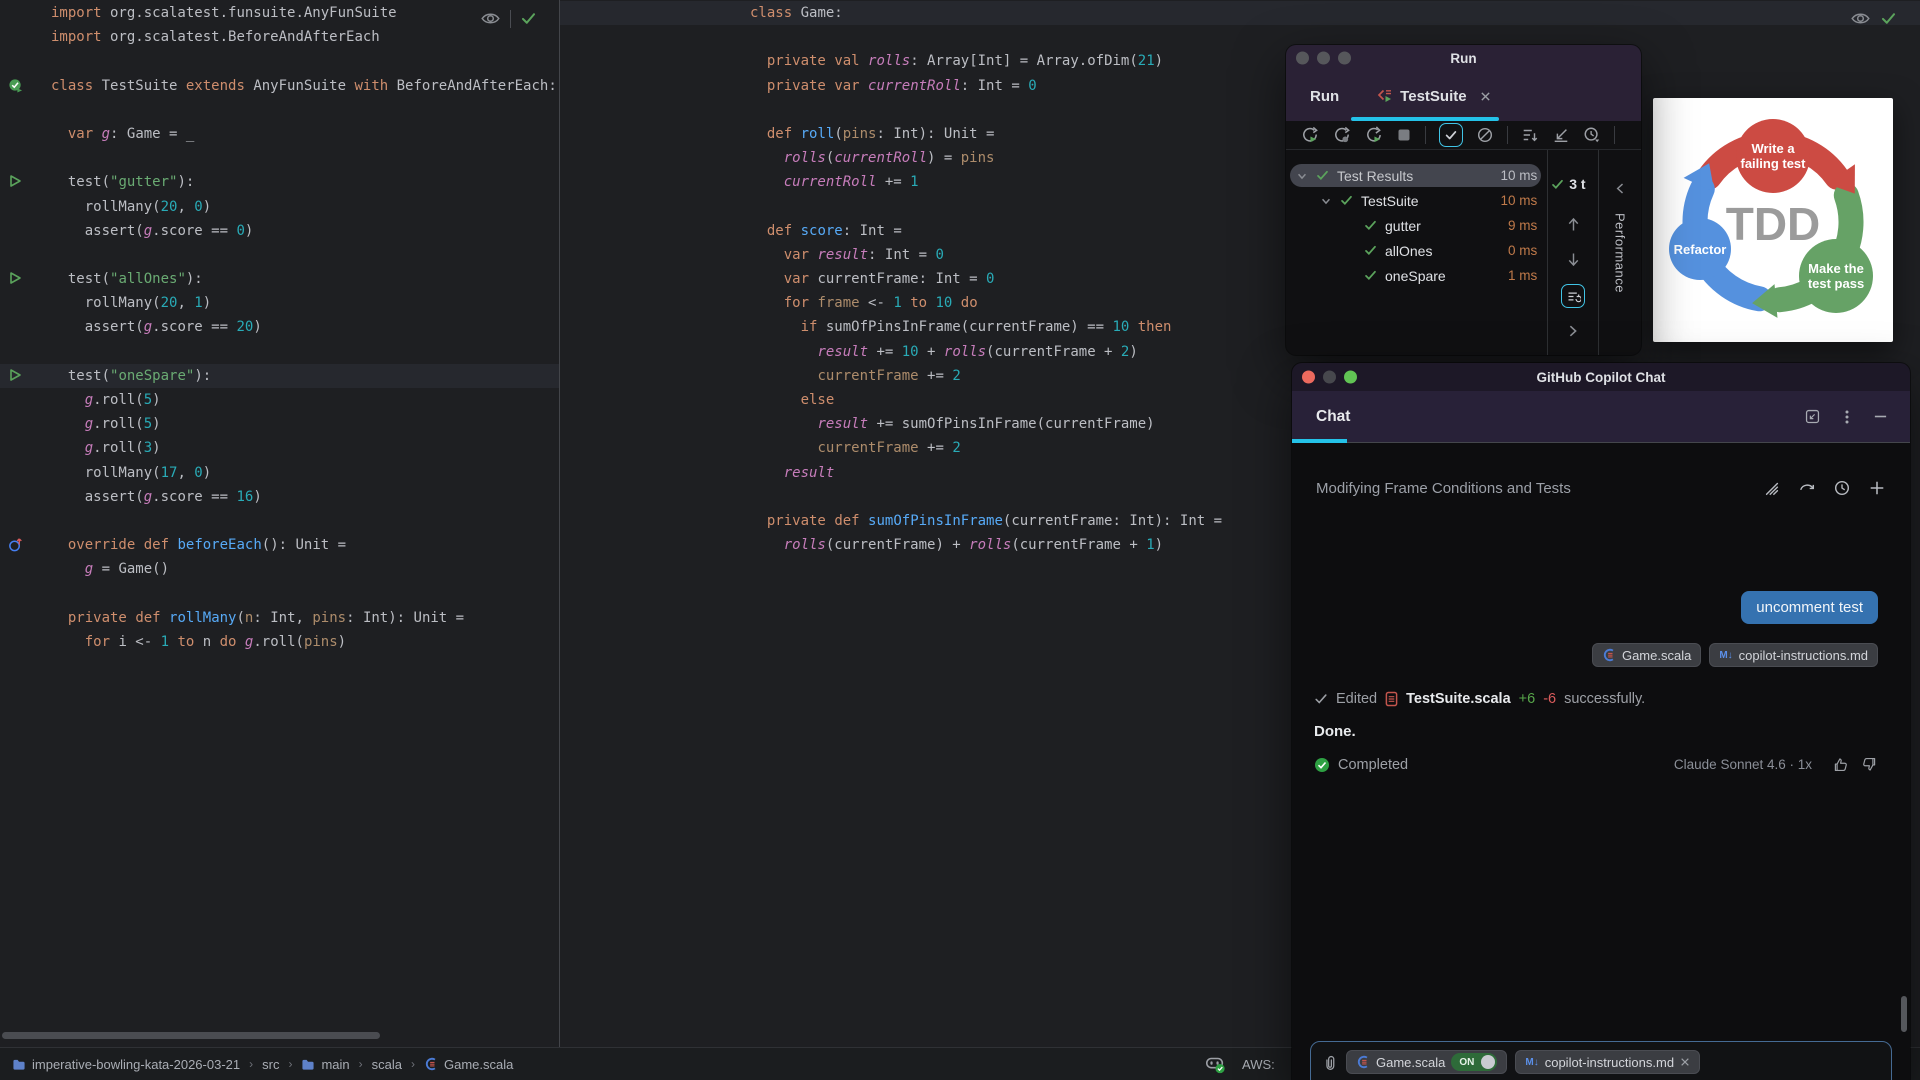 The width and height of the screenshot is (1920, 1080). I want to click on more-options-icon, so click(1847, 417).